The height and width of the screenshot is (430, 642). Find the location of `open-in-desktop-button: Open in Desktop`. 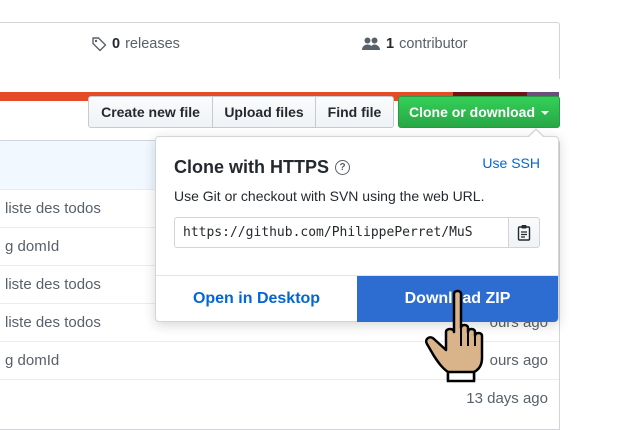

open-in-desktop-button: Open in Desktop is located at coordinates (256, 299).